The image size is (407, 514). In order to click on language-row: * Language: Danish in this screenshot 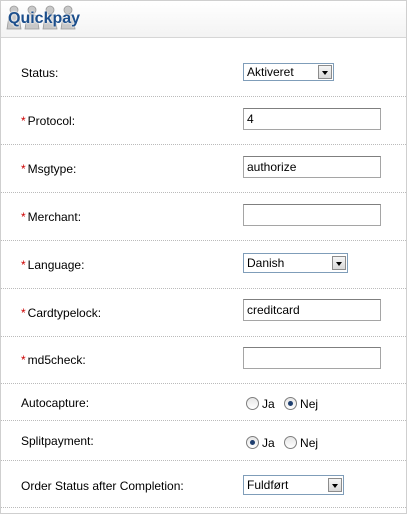, I will do `click(203, 265)`.